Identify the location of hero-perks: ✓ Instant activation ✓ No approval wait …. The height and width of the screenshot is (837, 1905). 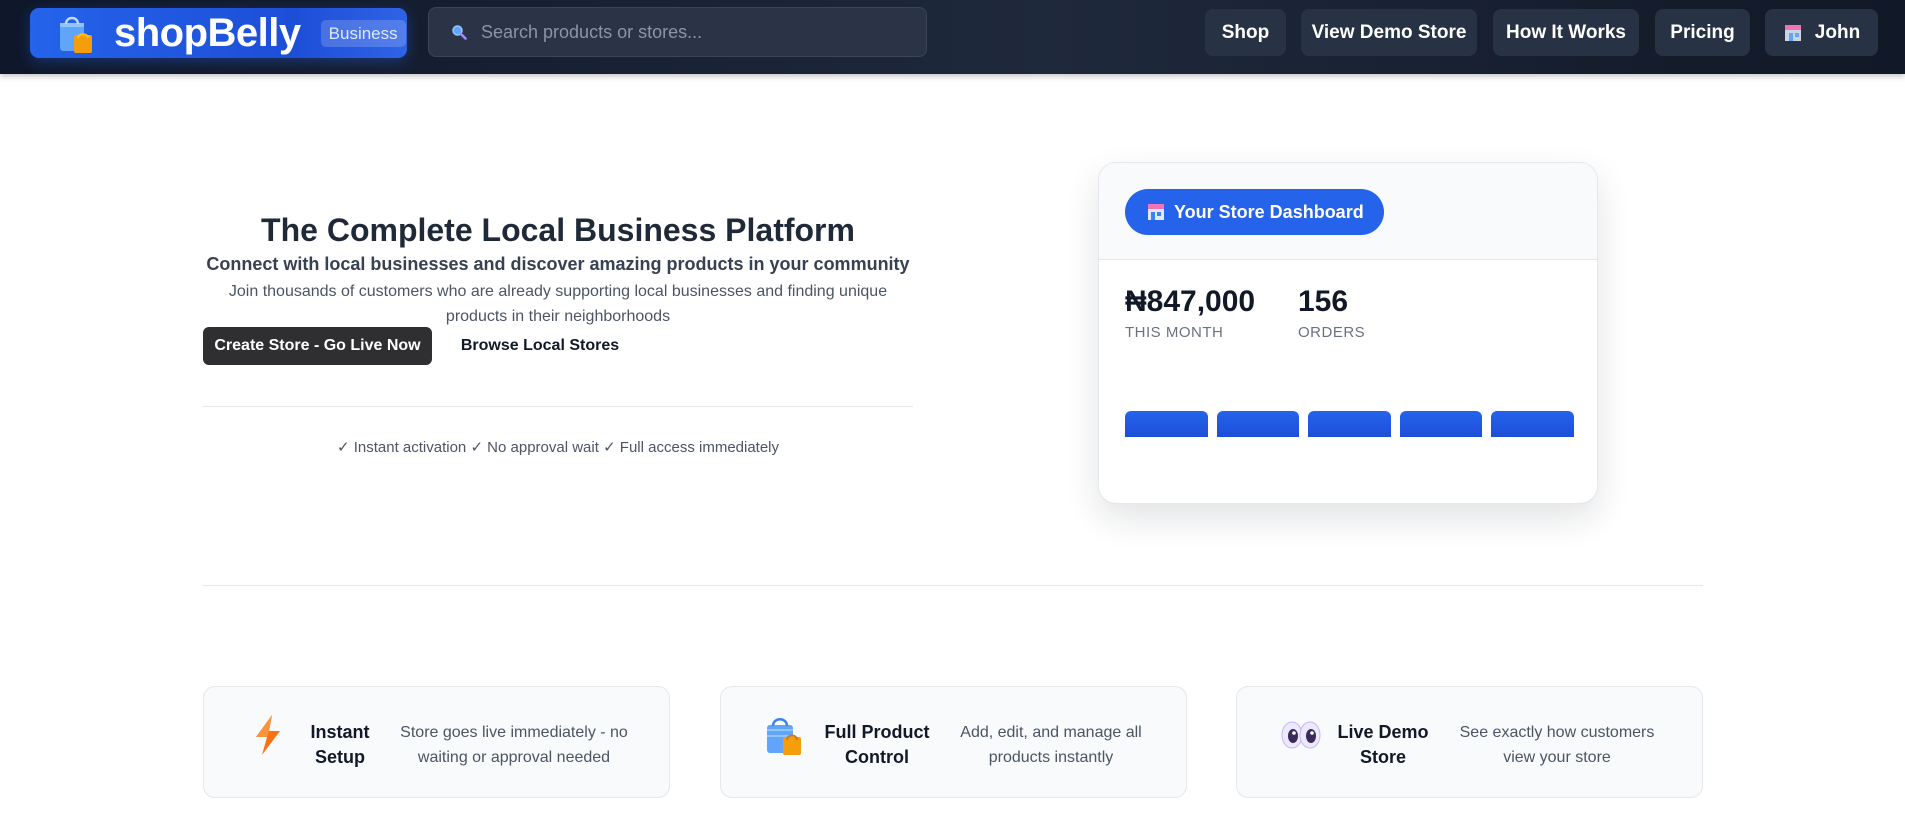
(558, 447).